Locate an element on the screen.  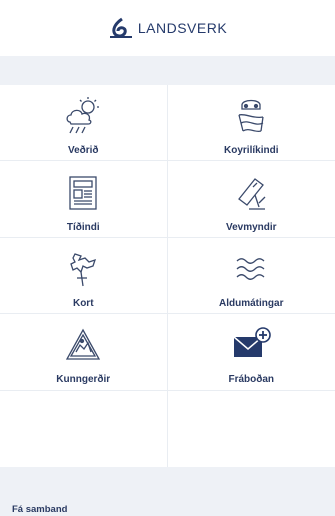
webcam-icon is located at coordinates (251, 193).